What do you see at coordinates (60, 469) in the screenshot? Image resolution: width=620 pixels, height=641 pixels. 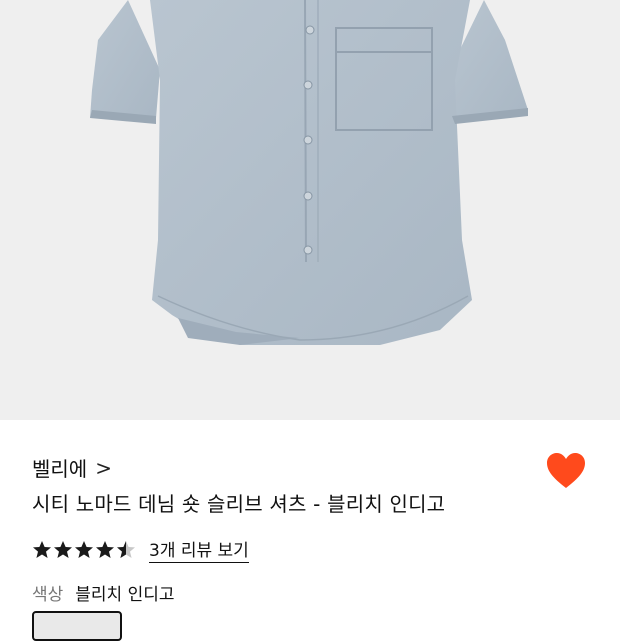 I see `brand-name: 벨리에` at bounding box center [60, 469].